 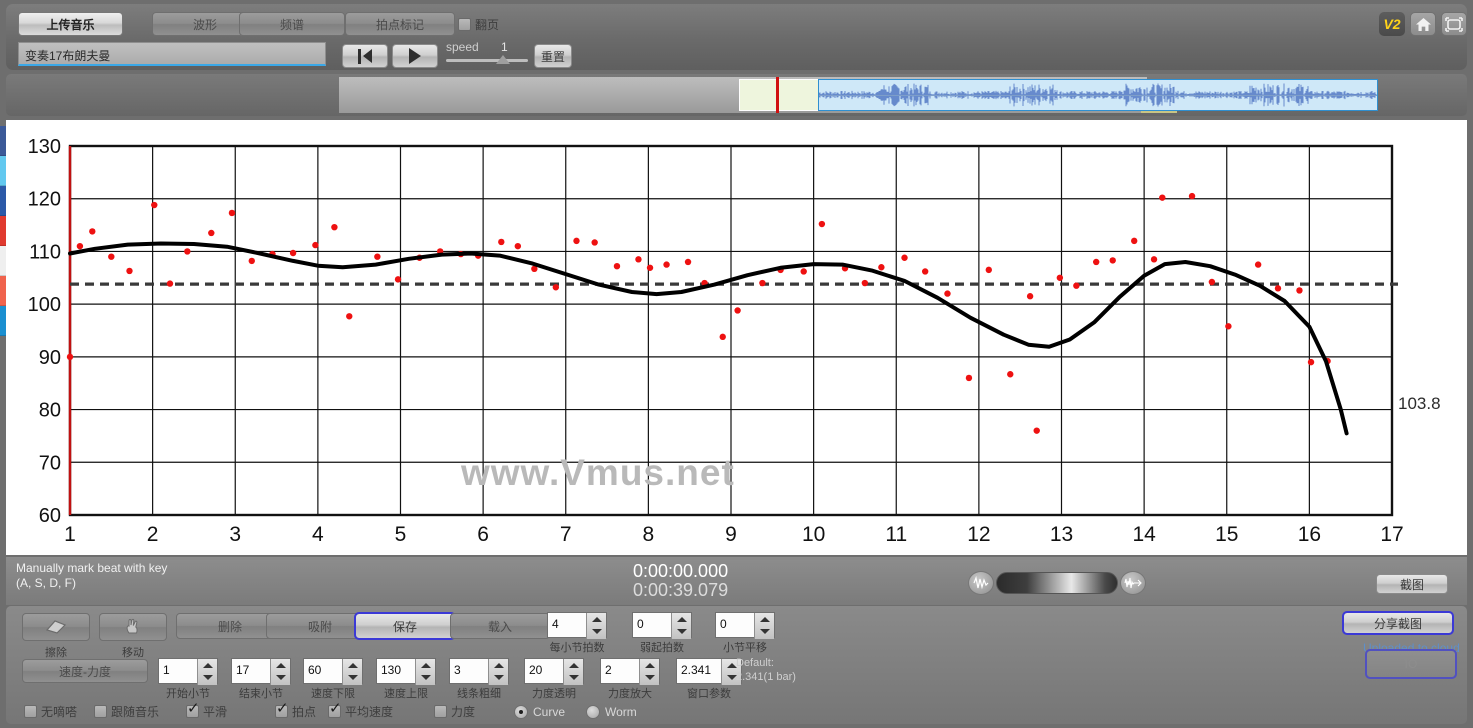 I want to click on play-button, so click(x=415, y=56).